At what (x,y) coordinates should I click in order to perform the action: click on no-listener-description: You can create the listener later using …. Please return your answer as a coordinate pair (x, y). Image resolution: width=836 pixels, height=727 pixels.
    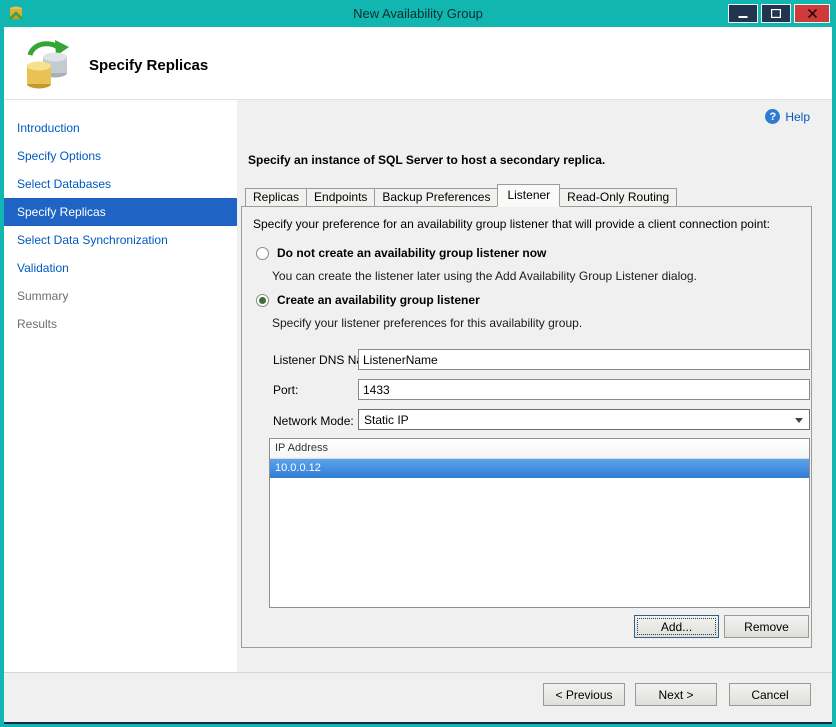
    Looking at the image, I should click on (484, 276).